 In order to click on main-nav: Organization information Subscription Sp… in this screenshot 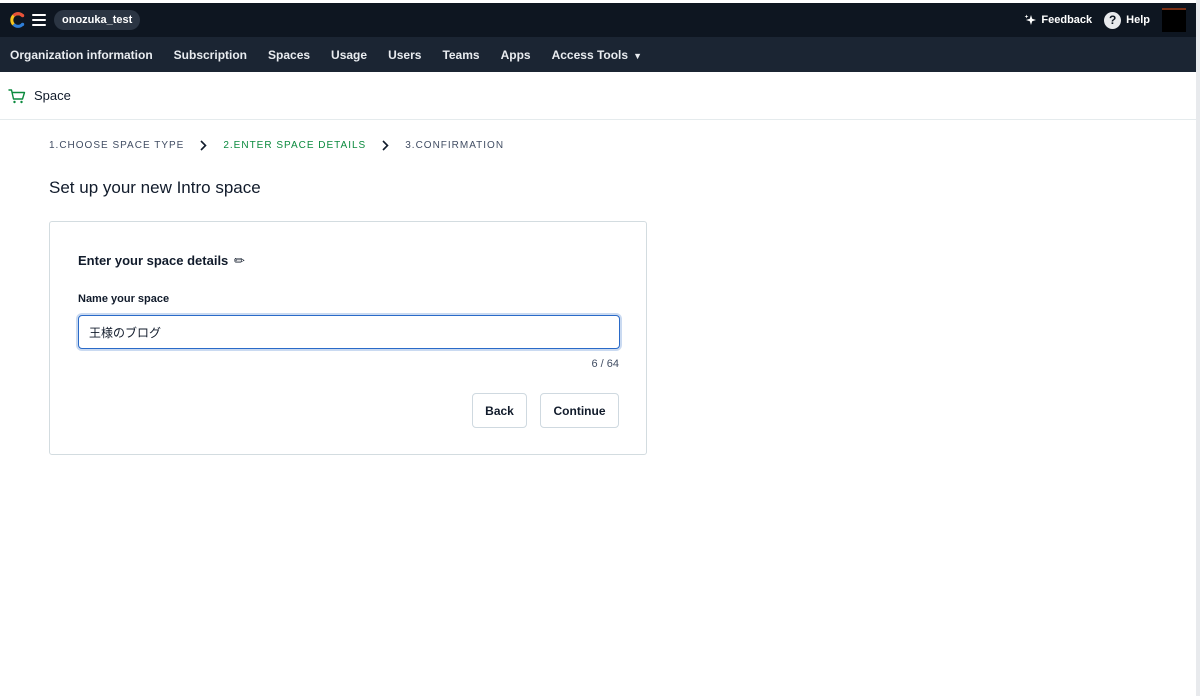, I will do `click(600, 54)`.